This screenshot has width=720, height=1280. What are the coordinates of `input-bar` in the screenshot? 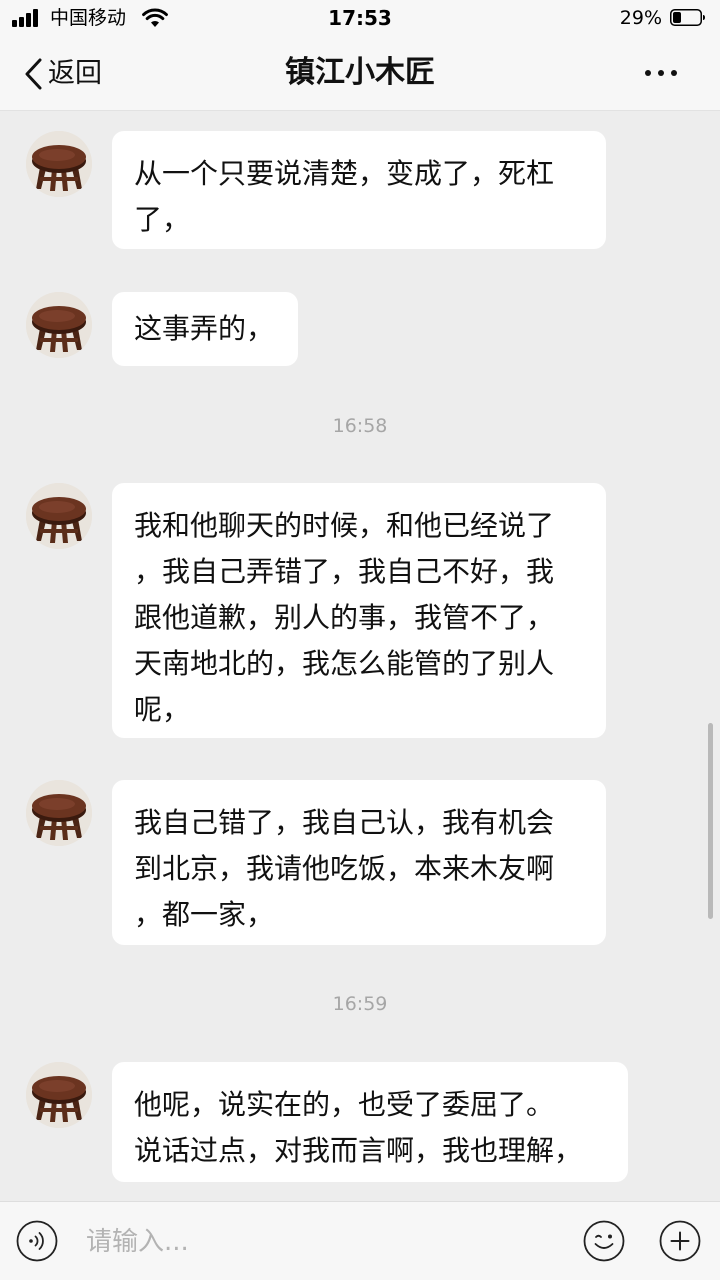 It's located at (360, 1240).